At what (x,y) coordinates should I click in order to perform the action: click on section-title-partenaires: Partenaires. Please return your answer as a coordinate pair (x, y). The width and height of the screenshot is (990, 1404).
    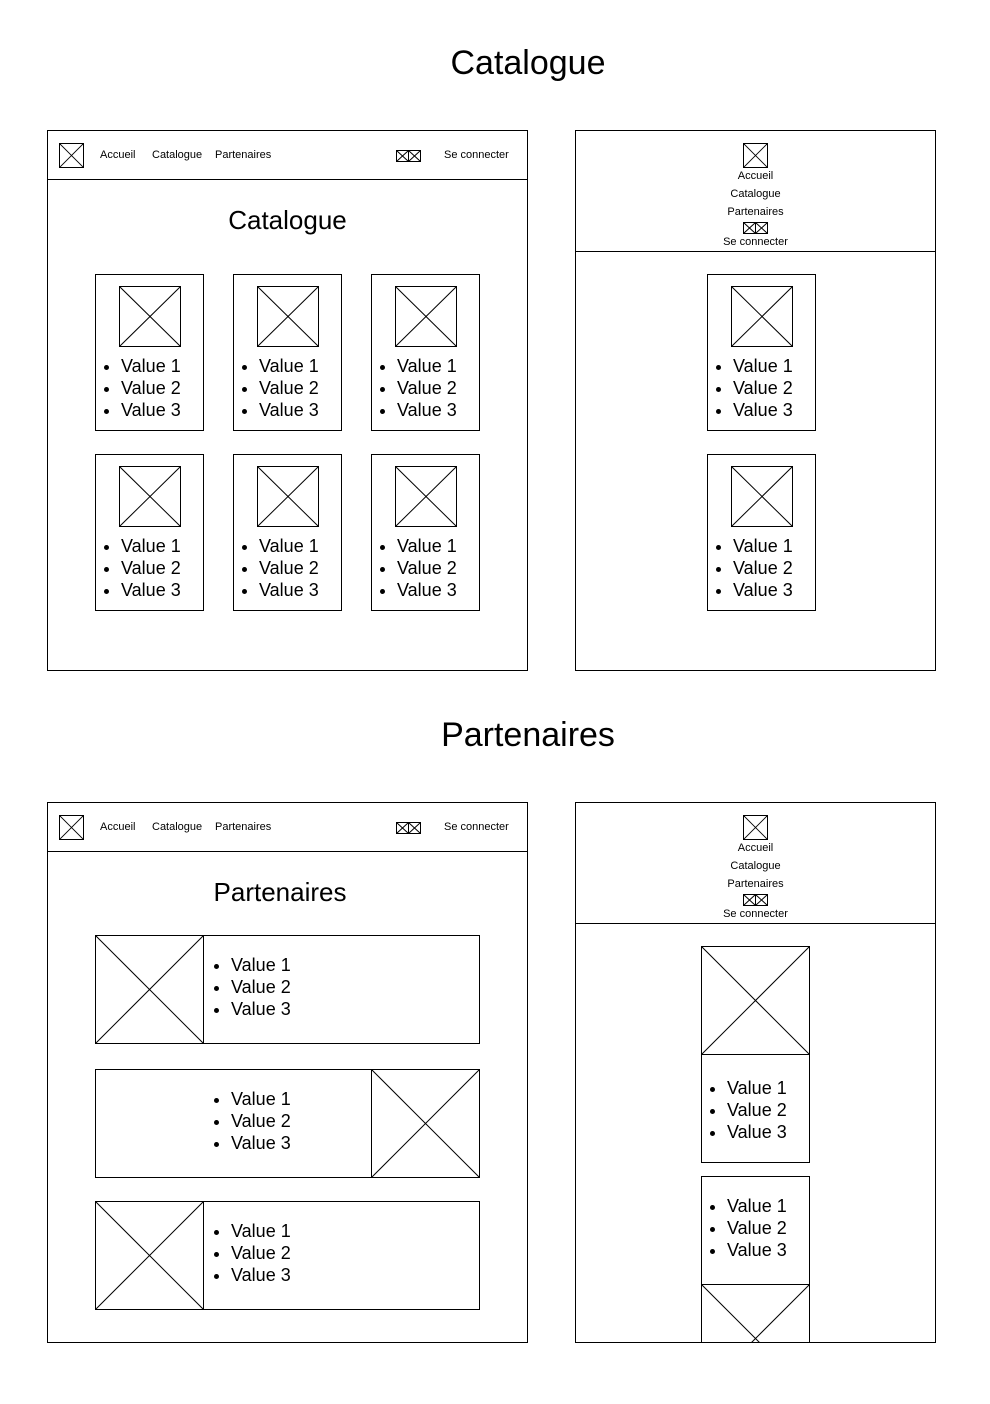
    Looking at the image, I should click on (528, 735).